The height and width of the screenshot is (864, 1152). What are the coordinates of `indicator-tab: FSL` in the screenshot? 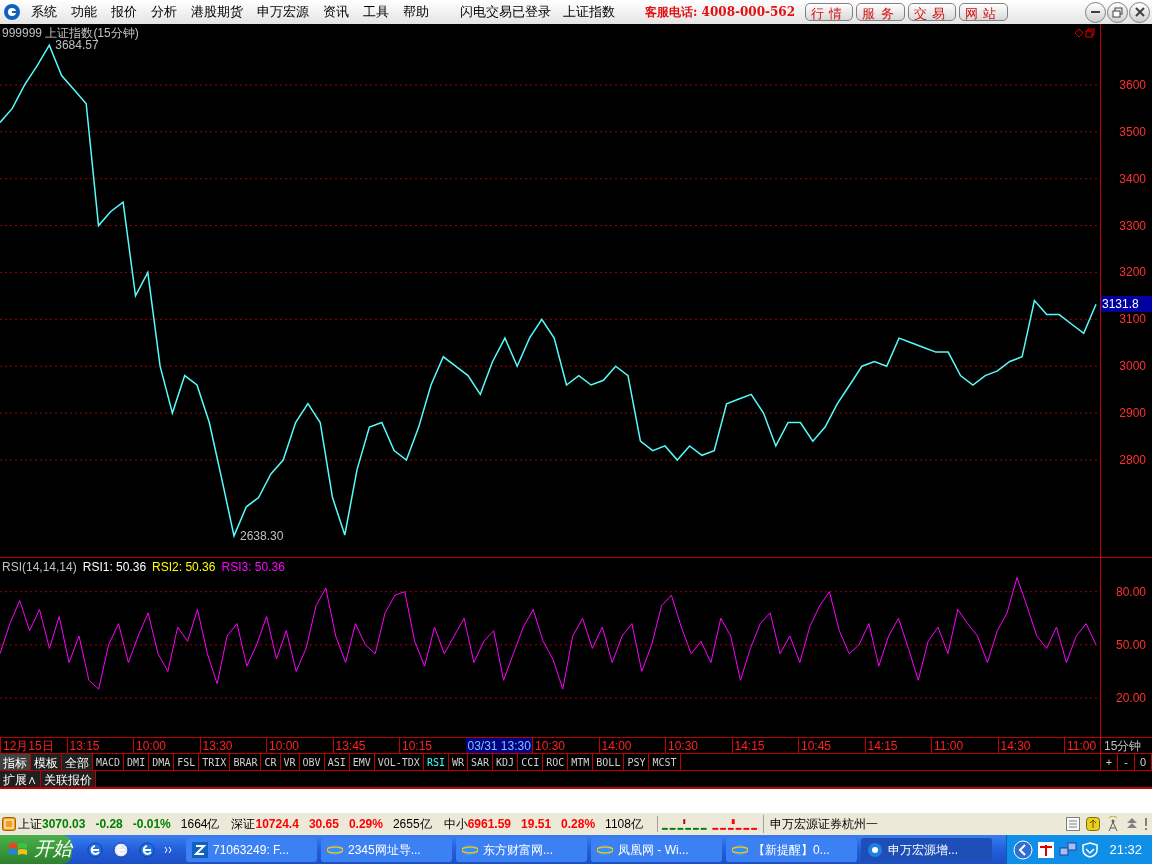 It's located at (187, 762).